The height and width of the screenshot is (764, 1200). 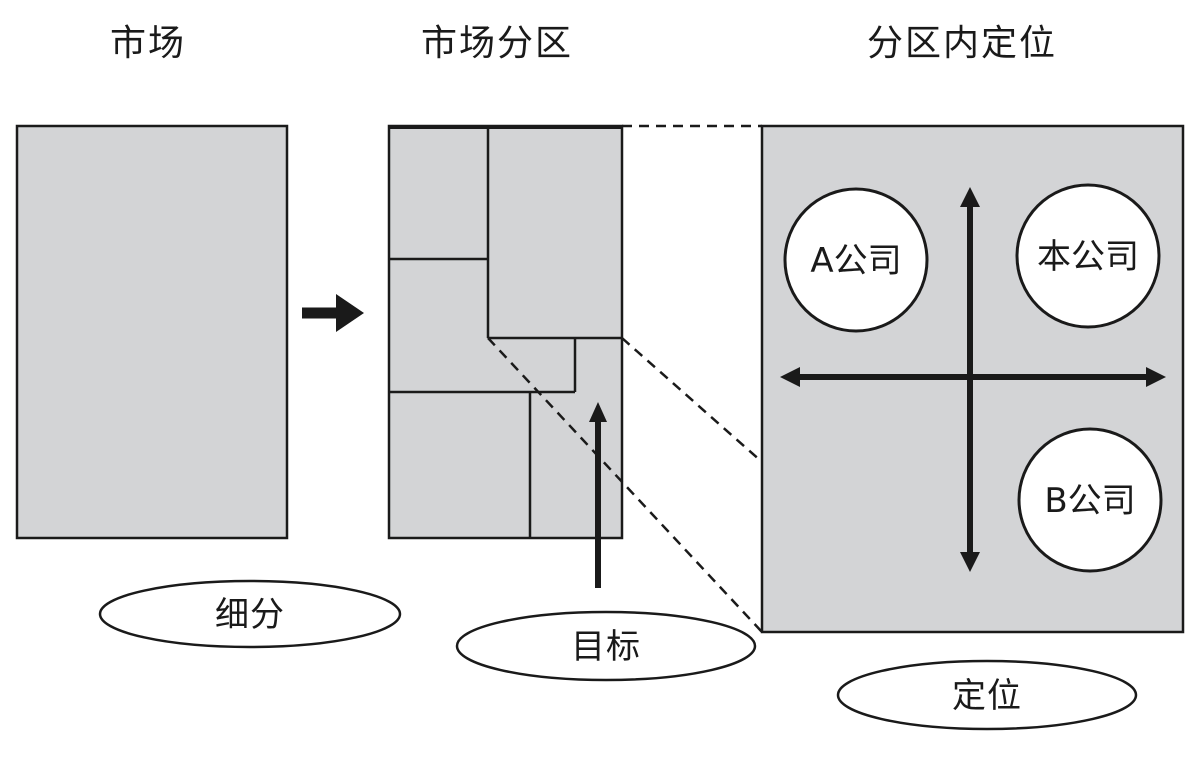 What do you see at coordinates (148, 43) in the screenshot?
I see `heading-market: 市场` at bounding box center [148, 43].